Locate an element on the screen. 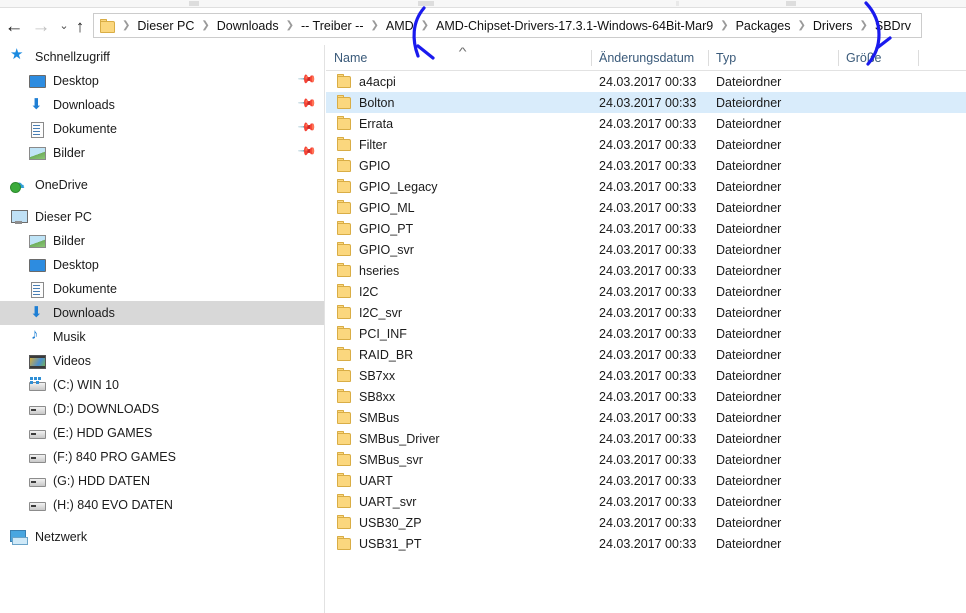  sidebar-item-musik: Musik is located at coordinates (162, 337).